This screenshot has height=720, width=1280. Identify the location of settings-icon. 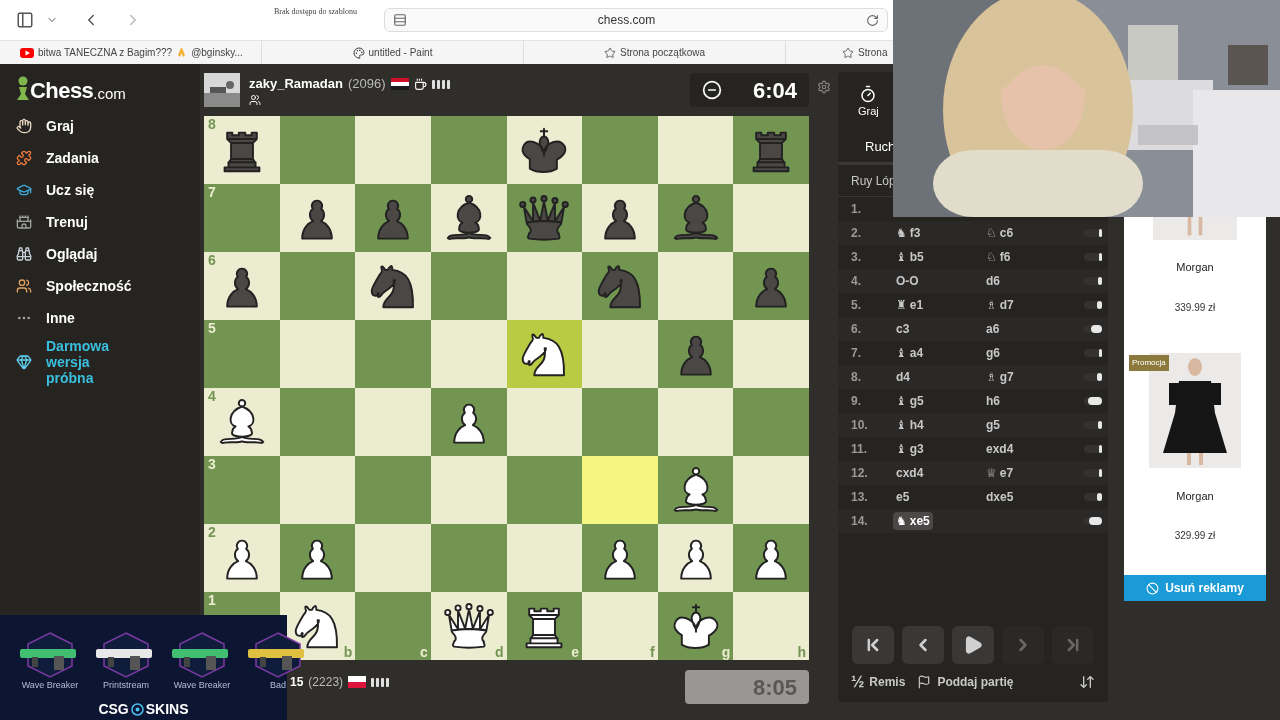
(823, 87).